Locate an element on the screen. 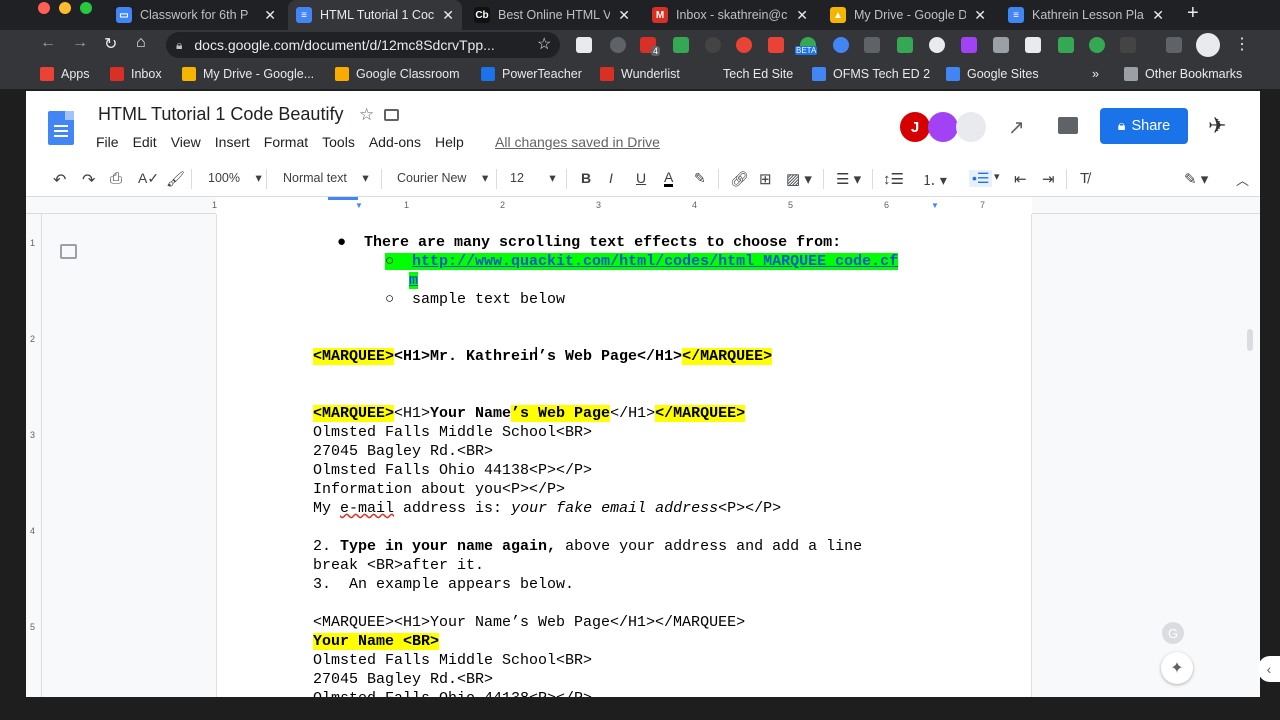 This screenshot has width=1280, height=720. decrease-indent-icon: ⇤ is located at coordinates (1020, 179).